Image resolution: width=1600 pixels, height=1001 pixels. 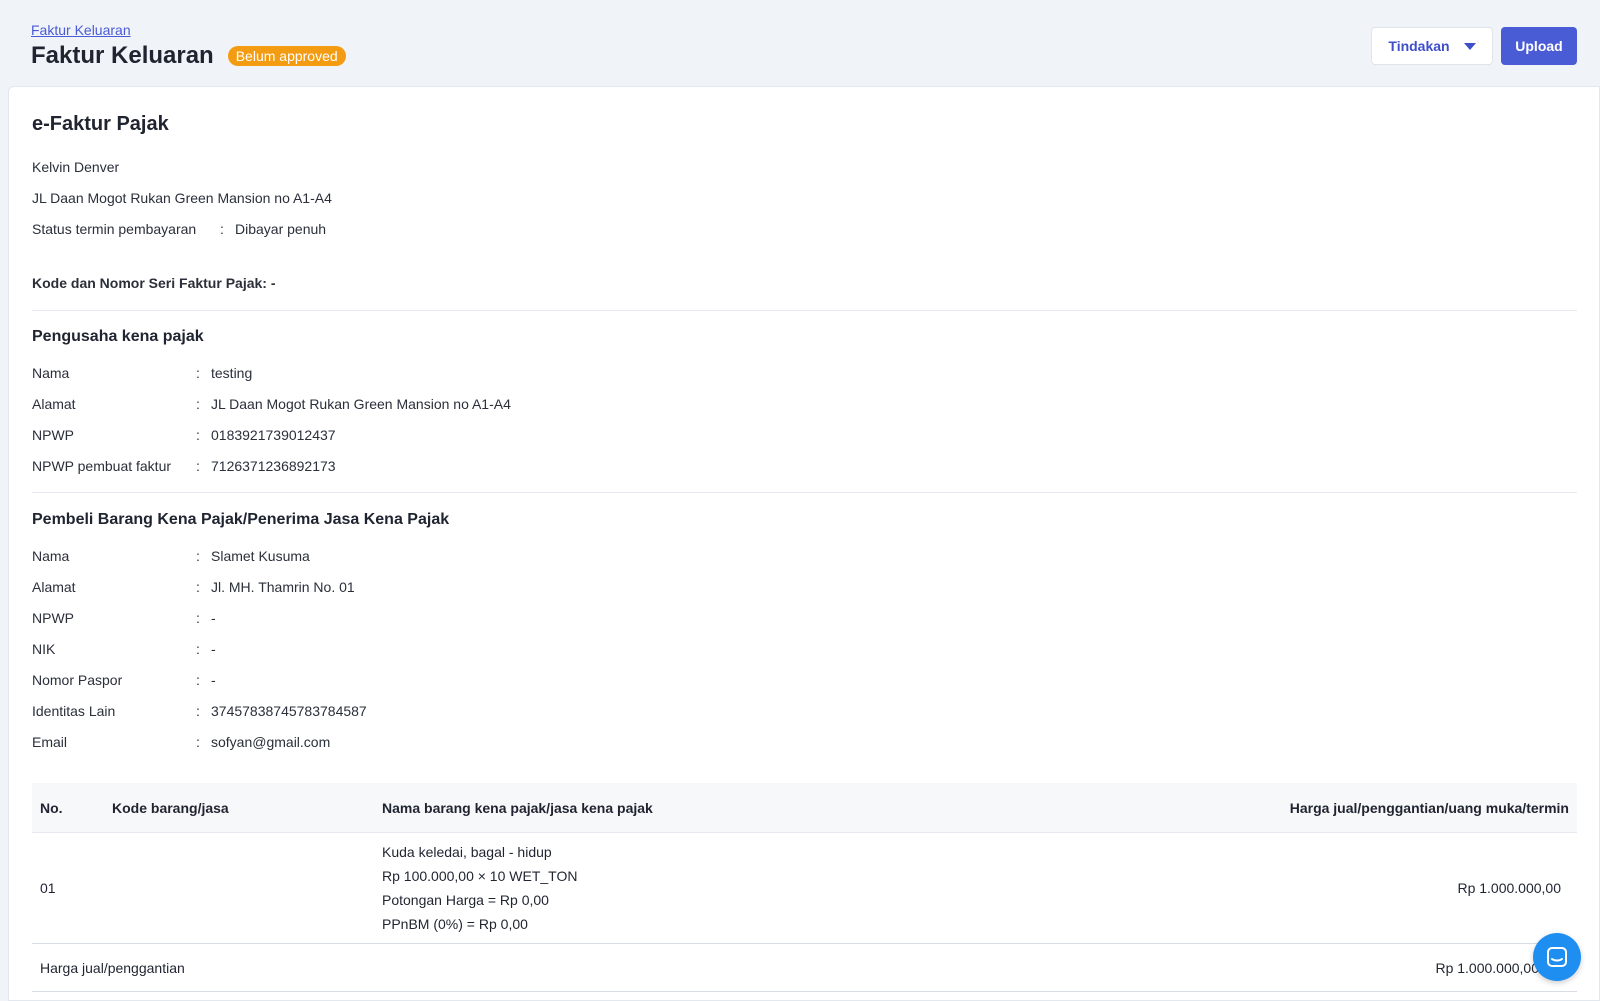 What do you see at coordinates (102, 466) in the screenshot?
I see `field-label: NPWP pembuat faktur` at bounding box center [102, 466].